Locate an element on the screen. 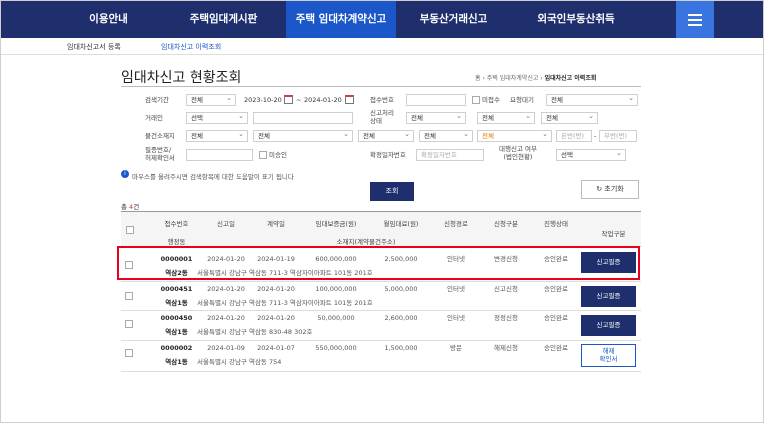 This screenshot has height=423, width=764. menu-icon is located at coordinates (695, 19).